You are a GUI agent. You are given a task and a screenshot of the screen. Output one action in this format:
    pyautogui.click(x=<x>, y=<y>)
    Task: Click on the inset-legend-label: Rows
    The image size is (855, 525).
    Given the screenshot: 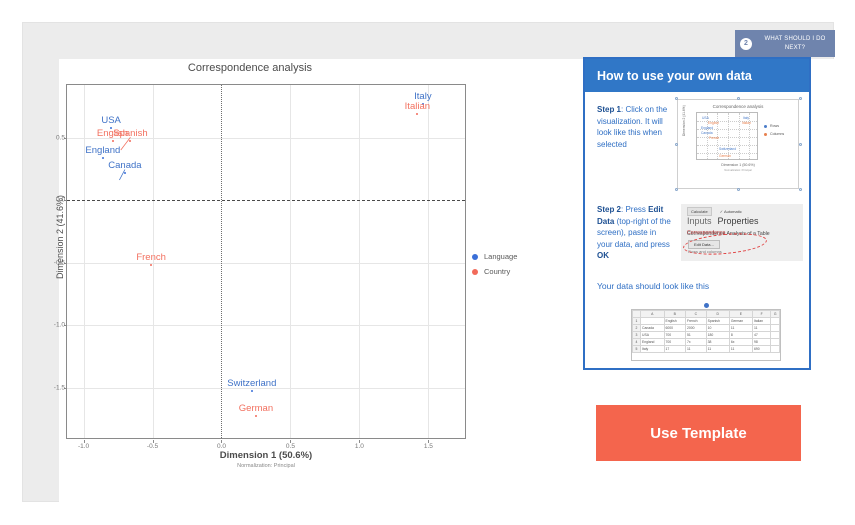 What is the action you would take?
    pyautogui.click(x=774, y=126)
    